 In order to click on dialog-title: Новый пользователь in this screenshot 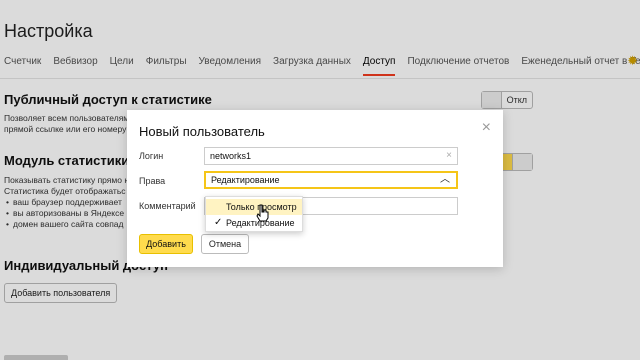, I will do `click(202, 131)`.